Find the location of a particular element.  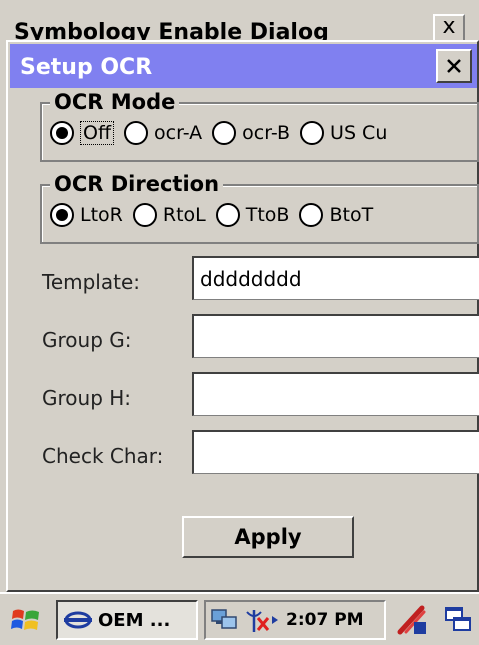

windows-logo-icon is located at coordinates (25, 619).